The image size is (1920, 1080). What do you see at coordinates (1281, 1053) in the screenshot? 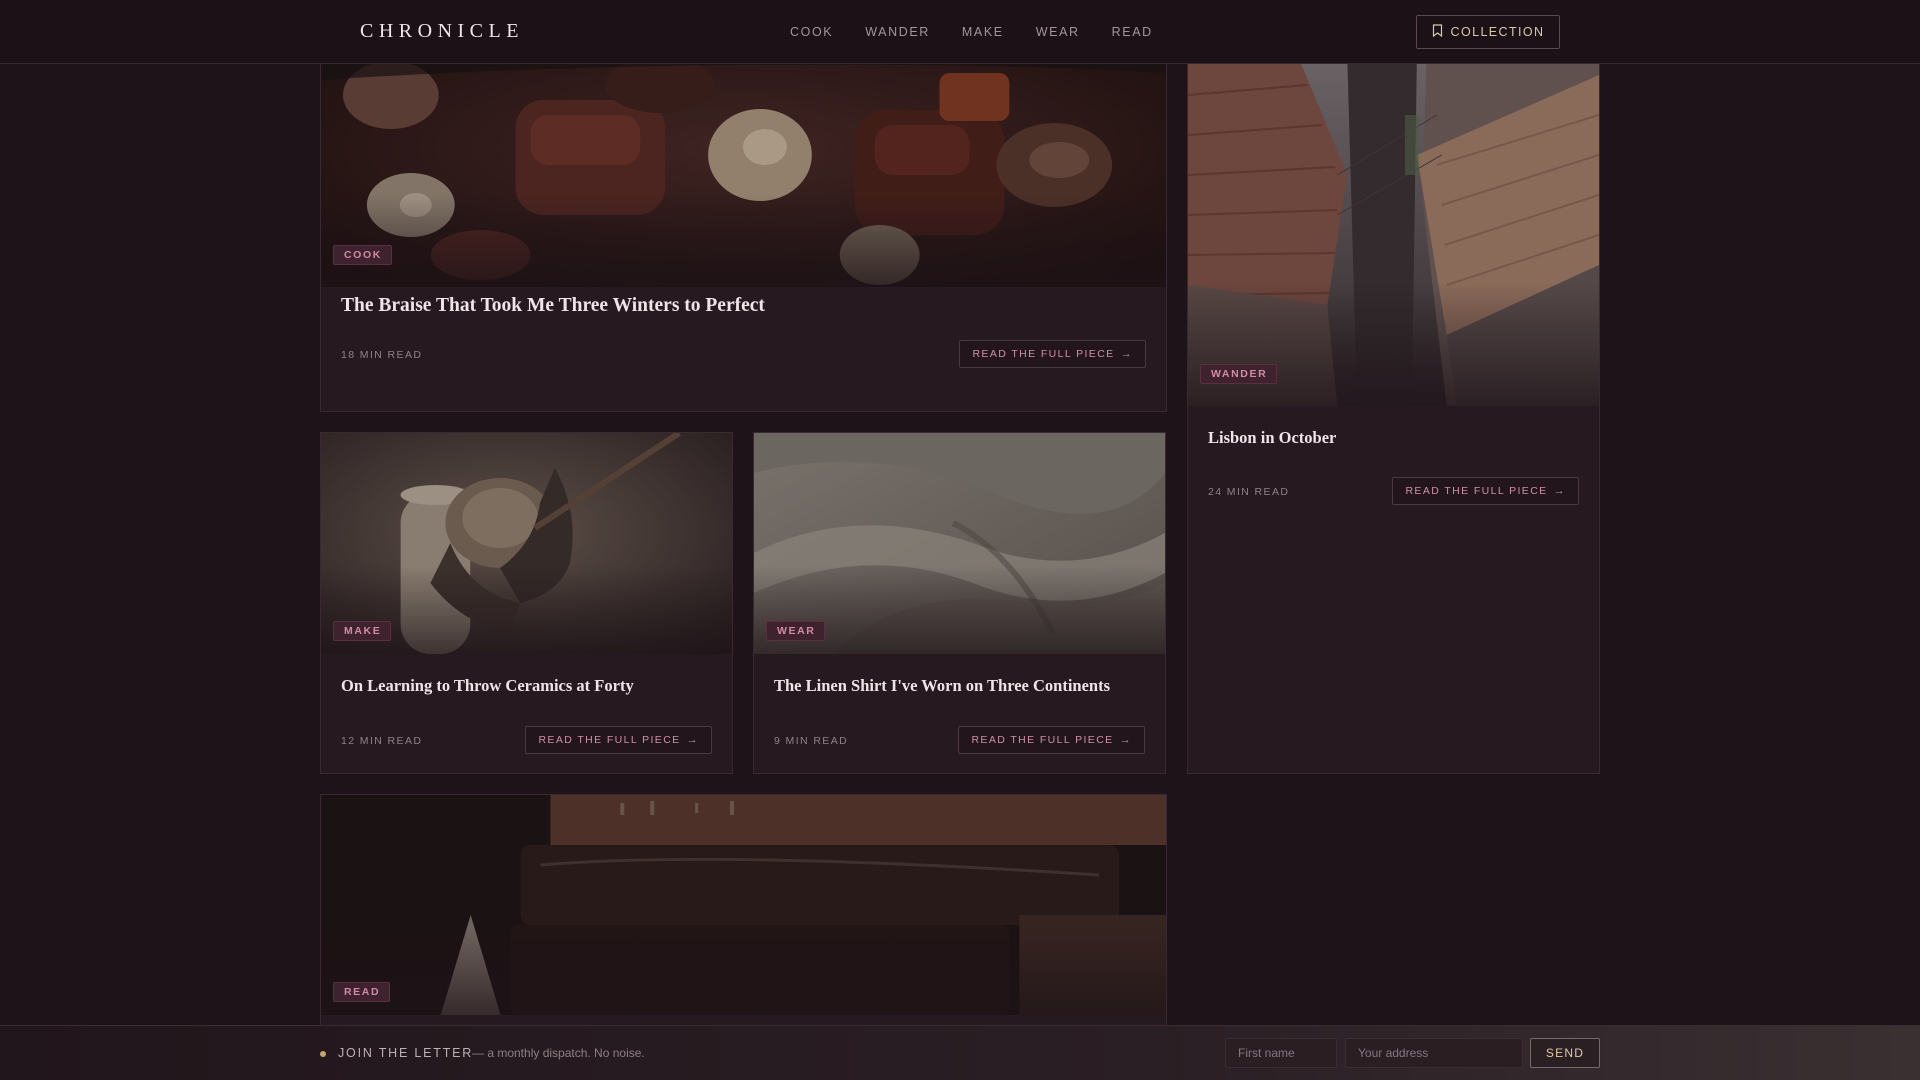
I see `first-name-input` at bounding box center [1281, 1053].